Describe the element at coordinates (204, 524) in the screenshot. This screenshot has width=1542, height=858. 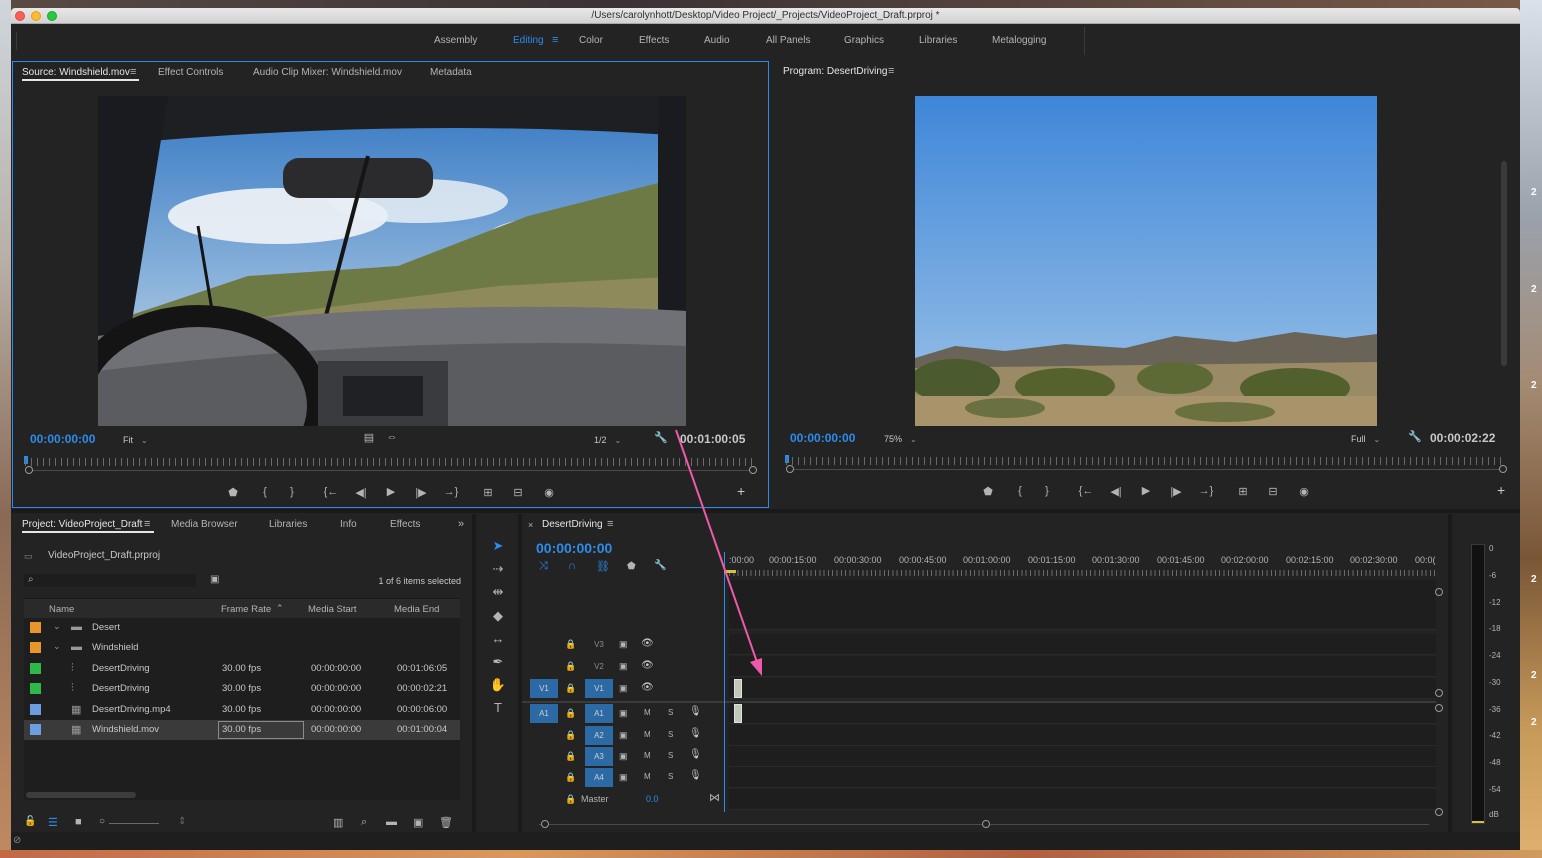
I see `tab-media-browser: Media Browser` at that location.